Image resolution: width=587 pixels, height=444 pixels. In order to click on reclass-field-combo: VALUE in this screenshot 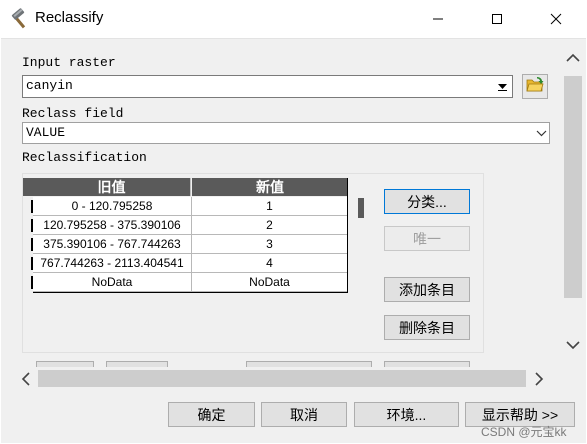, I will do `click(286, 133)`.